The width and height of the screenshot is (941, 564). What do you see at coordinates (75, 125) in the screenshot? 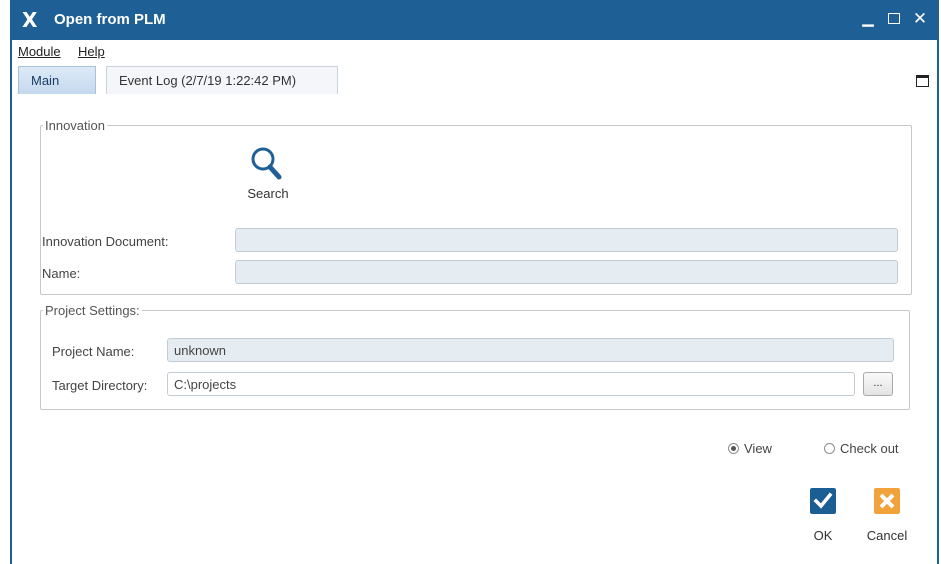
I see `innovation-legend: Innovation` at bounding box center [75, 125].